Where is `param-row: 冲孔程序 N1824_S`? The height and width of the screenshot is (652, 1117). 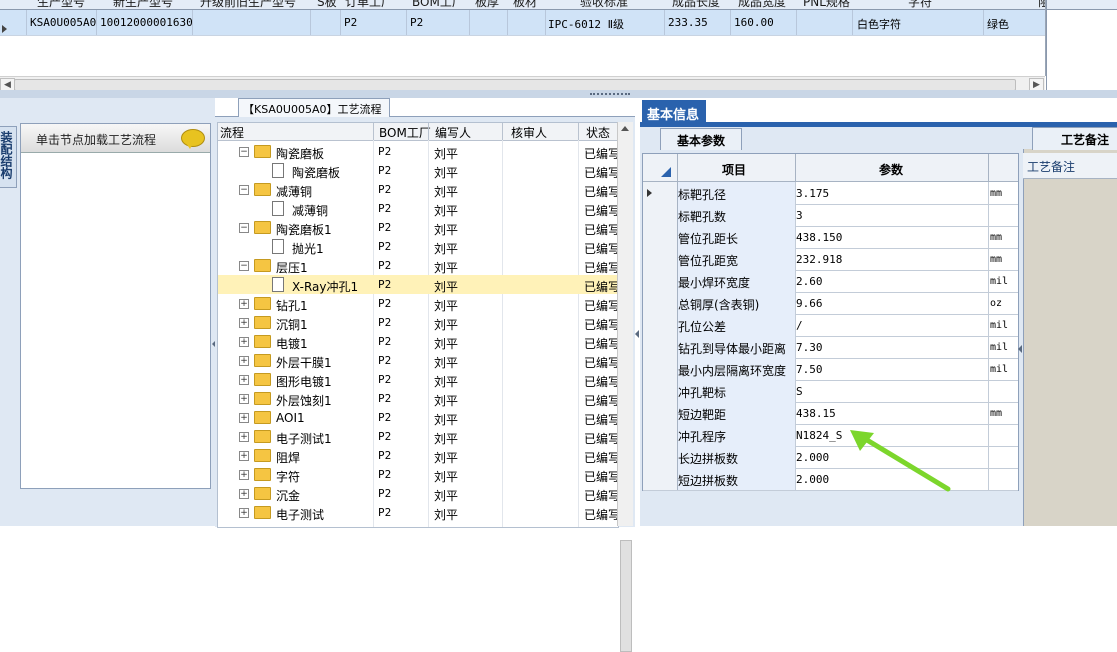
param-row: 冲孔程序 N1824_S is located at coordinates (830, 435).